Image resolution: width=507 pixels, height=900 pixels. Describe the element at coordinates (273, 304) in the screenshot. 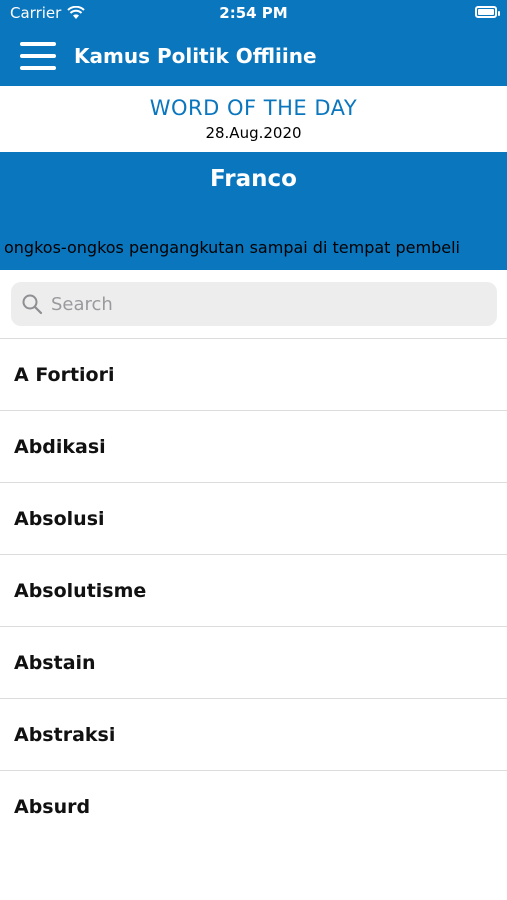

I see `search-input` at that location.